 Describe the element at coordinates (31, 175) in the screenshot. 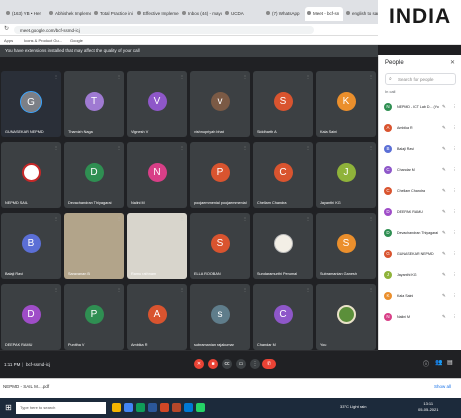

I see `participant-tile: ⋮ NEPMD SAIL` at that location.